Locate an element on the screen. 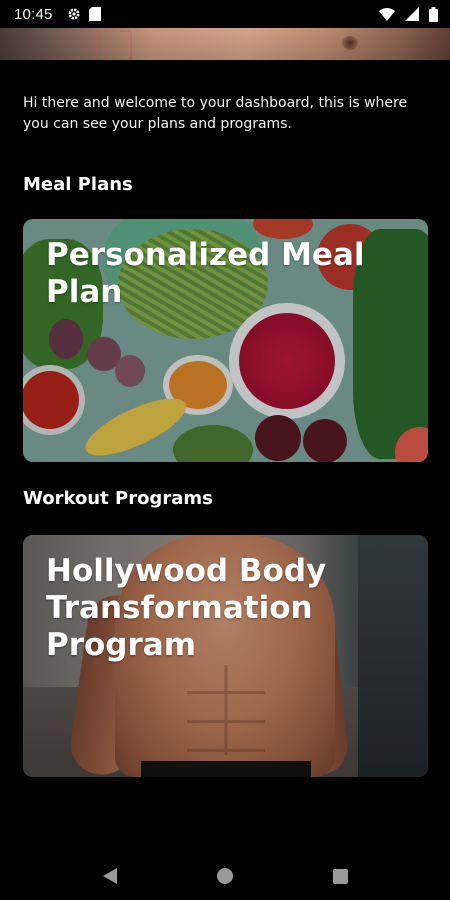 The image size is (450, 900). signal-icon is located at coordinates (412, 14).